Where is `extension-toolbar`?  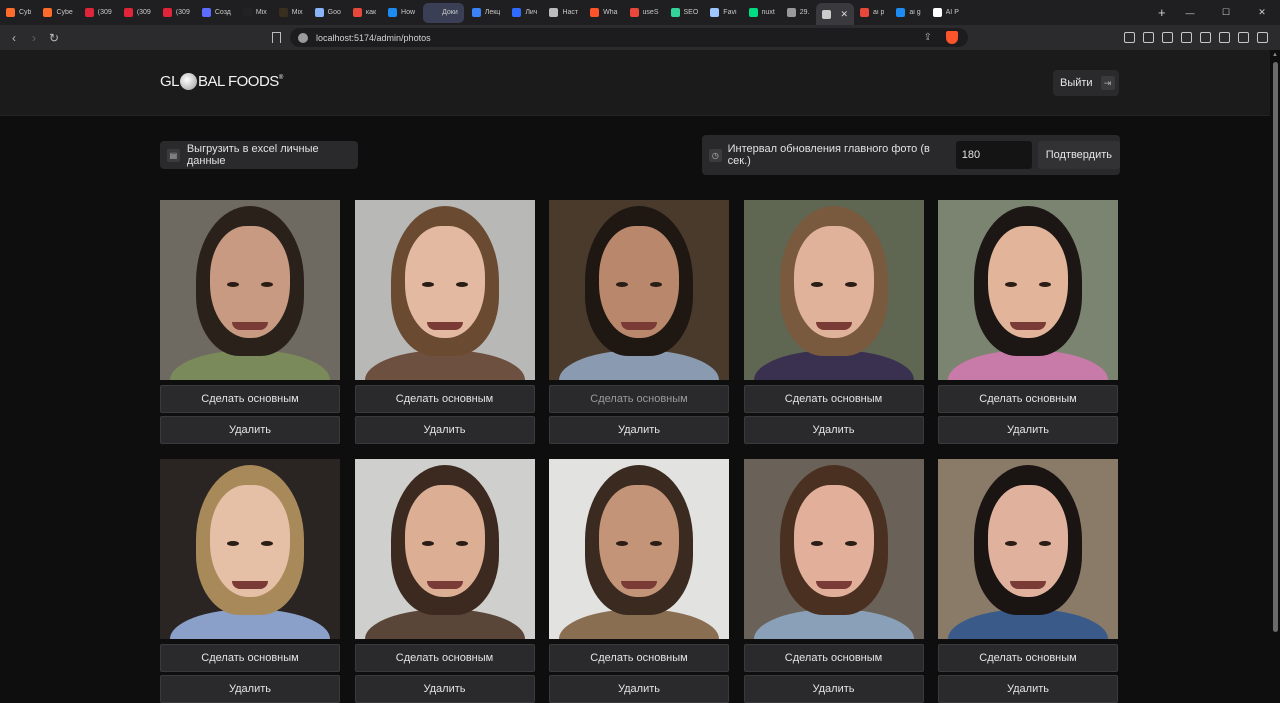
extension-toolbar is located at coordinates (1196, 37).